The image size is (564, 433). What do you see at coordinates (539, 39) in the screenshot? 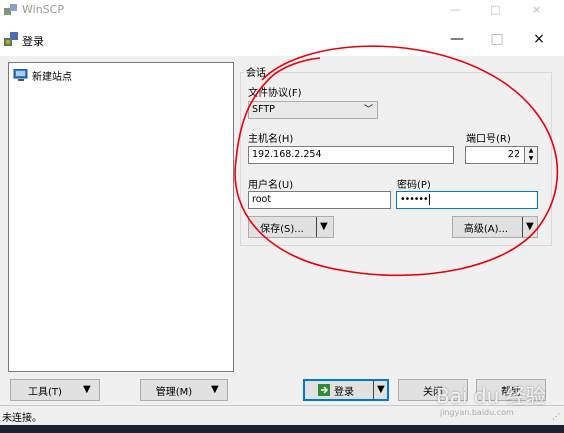
I see `close-window-button: ×` at bounding box center [539, 39].